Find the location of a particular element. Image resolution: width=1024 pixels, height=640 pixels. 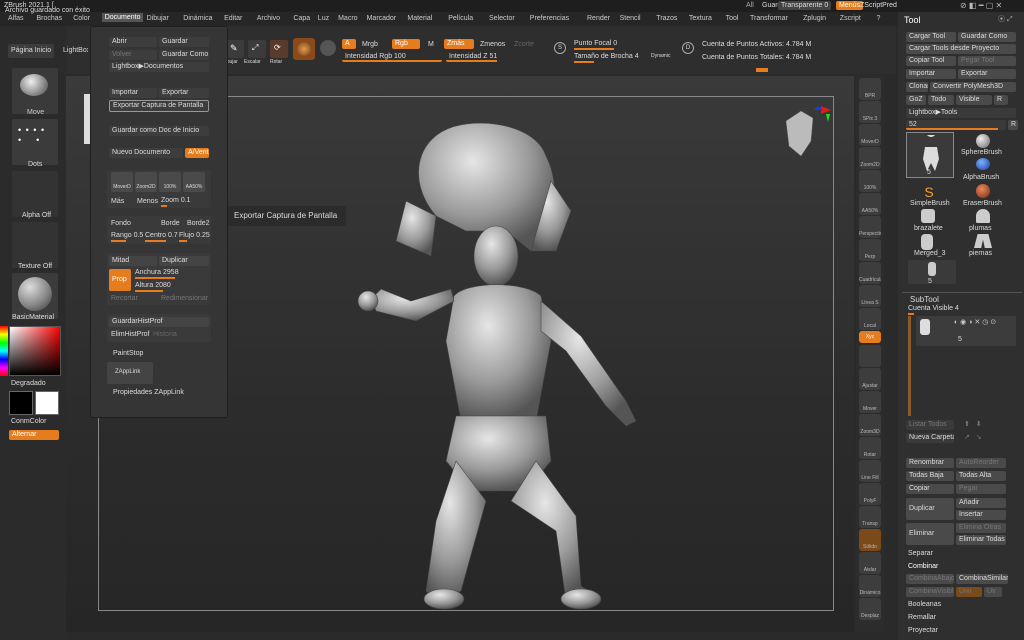

split-header: Separar is located at coordinates (920, 553).